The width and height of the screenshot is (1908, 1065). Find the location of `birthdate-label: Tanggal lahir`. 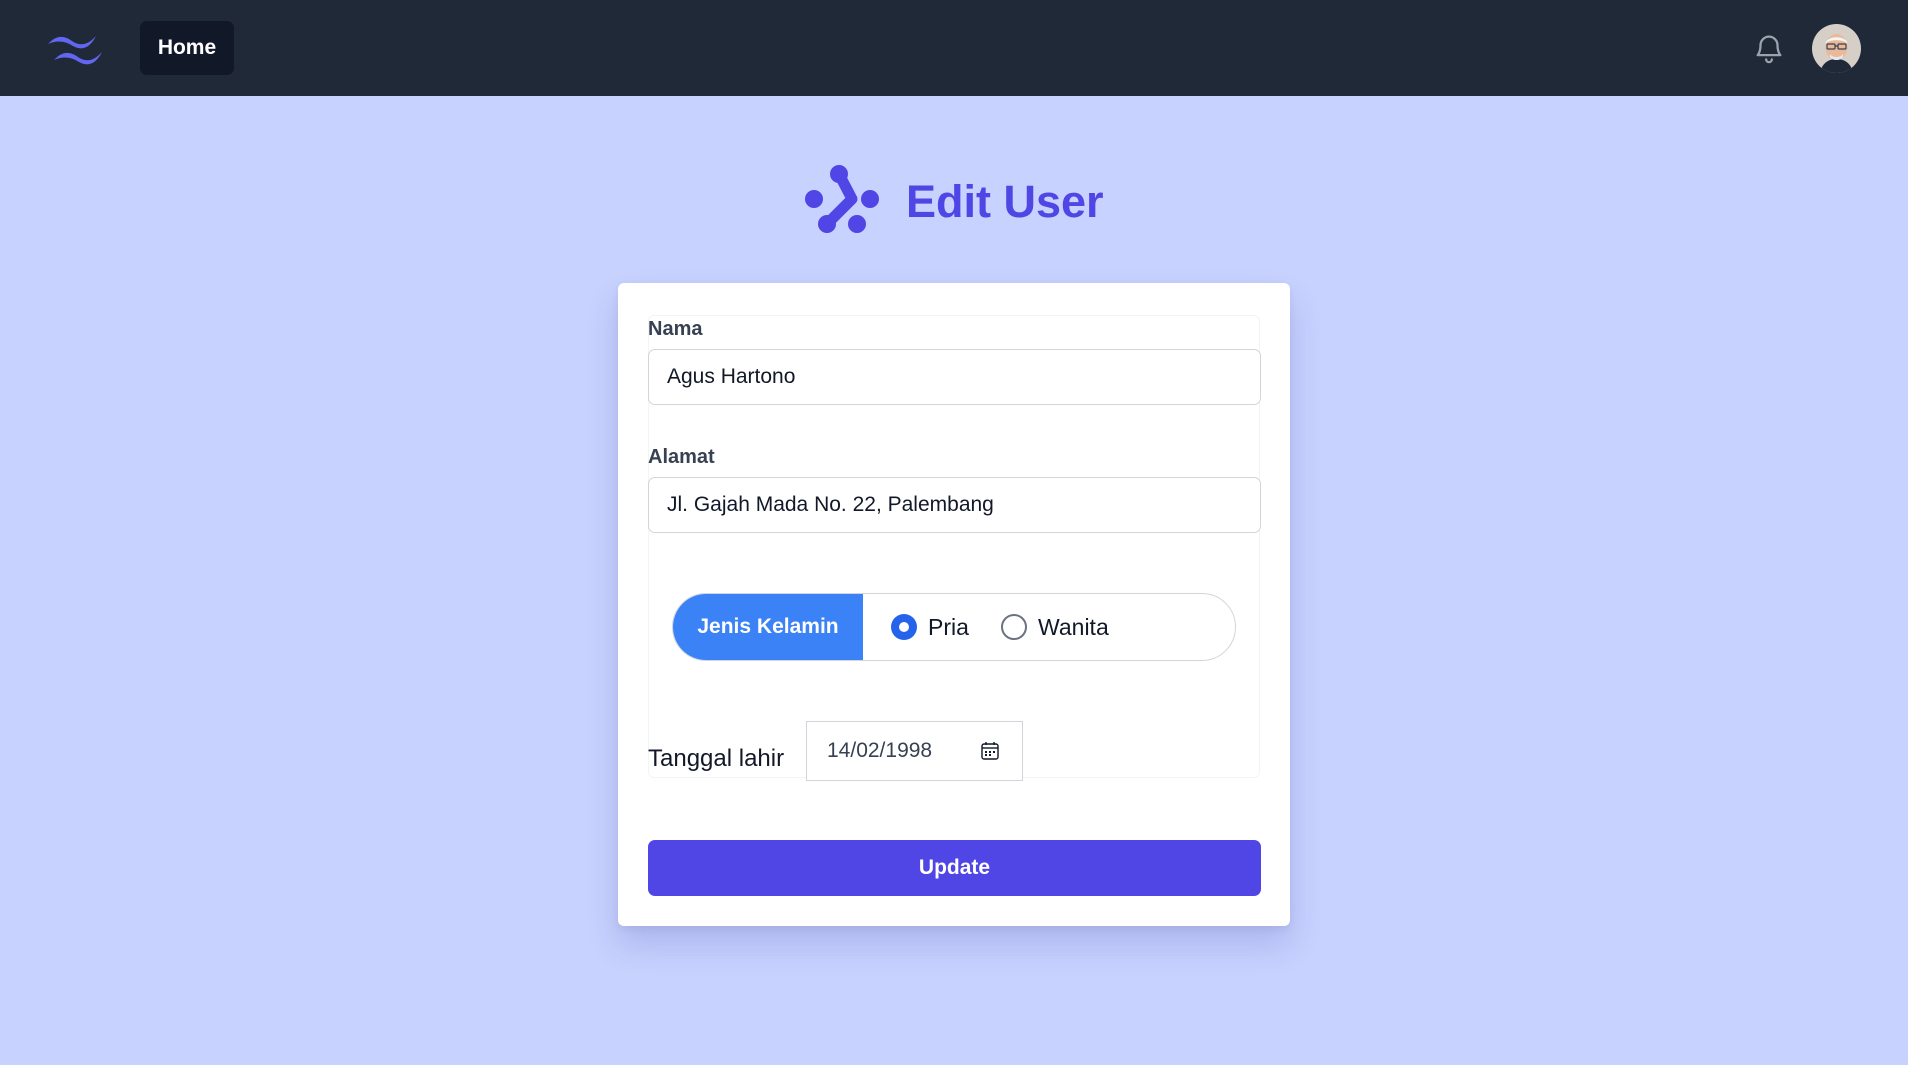

birthdate-label: Tanggal lahir is located at coordinates (716, 758).